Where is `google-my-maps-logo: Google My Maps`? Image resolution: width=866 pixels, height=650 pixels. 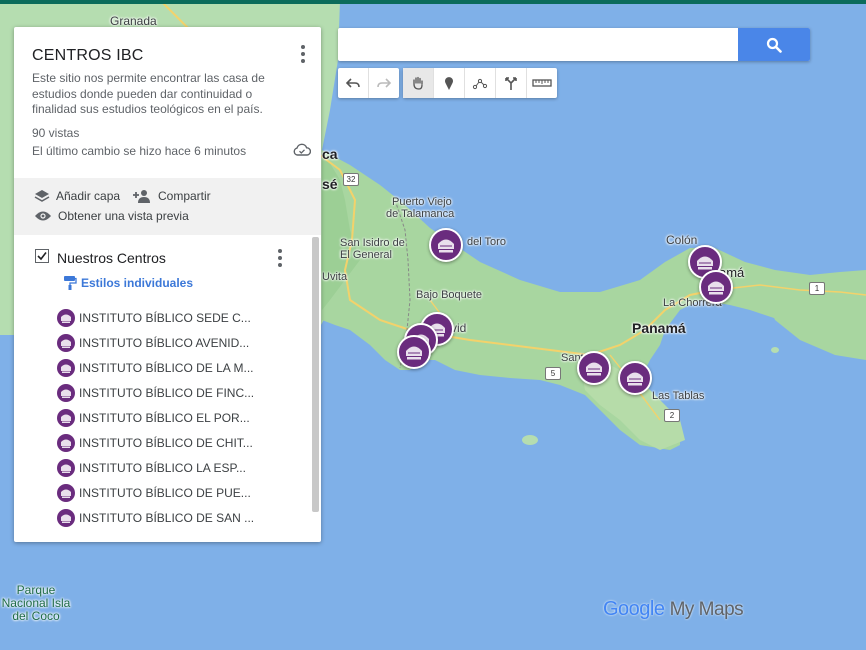 google-my-maps-logo: Google My Maps is located at coordinates (673, 609).